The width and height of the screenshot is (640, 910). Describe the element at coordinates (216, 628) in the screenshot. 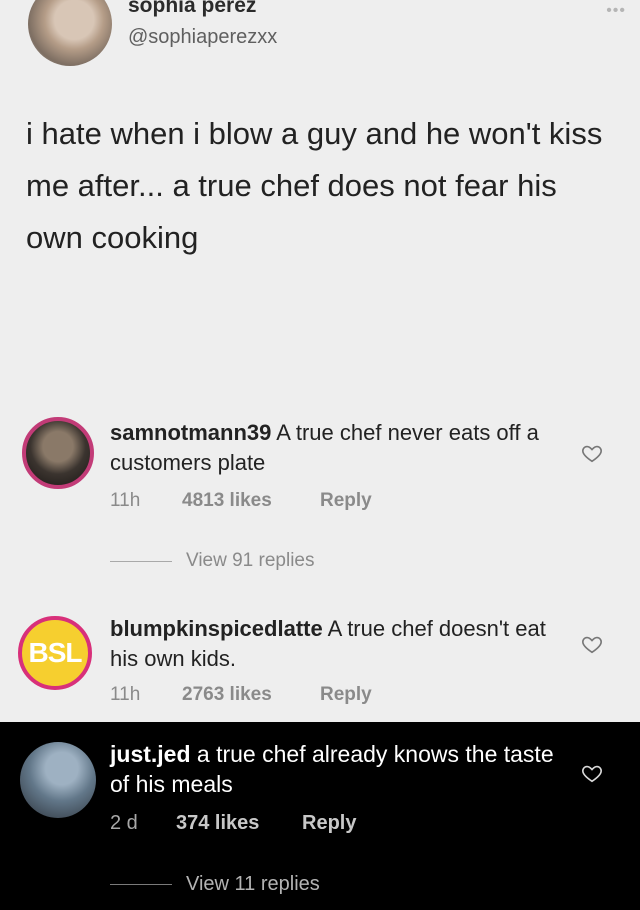

I see `comment-username: blumpkinspicedlatte` at that location.